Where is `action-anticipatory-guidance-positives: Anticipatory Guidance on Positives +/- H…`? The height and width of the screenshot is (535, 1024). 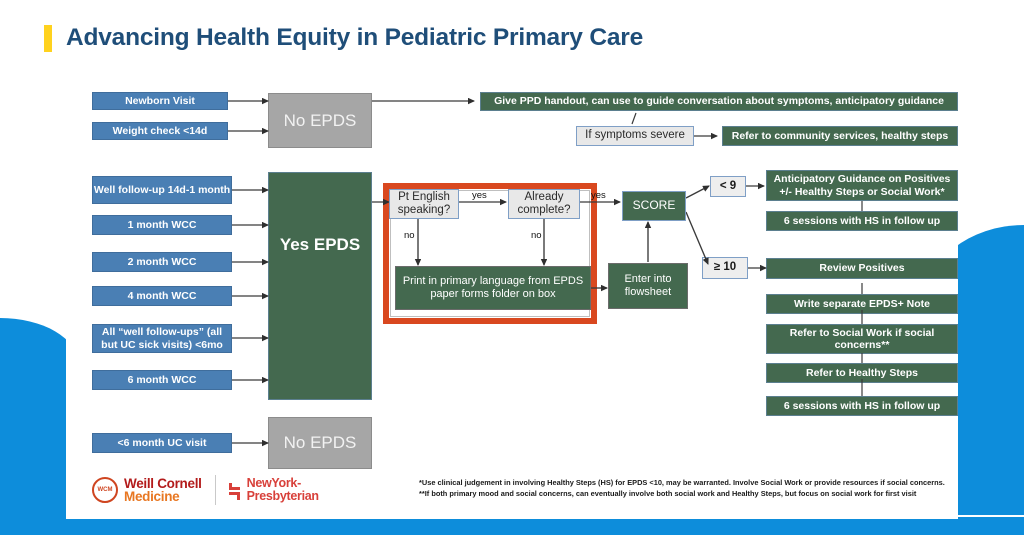 action-anticipatory-guidance-positives: Anticipatory Guidance on Positives +/- H… is located at coordinates (862, 185).